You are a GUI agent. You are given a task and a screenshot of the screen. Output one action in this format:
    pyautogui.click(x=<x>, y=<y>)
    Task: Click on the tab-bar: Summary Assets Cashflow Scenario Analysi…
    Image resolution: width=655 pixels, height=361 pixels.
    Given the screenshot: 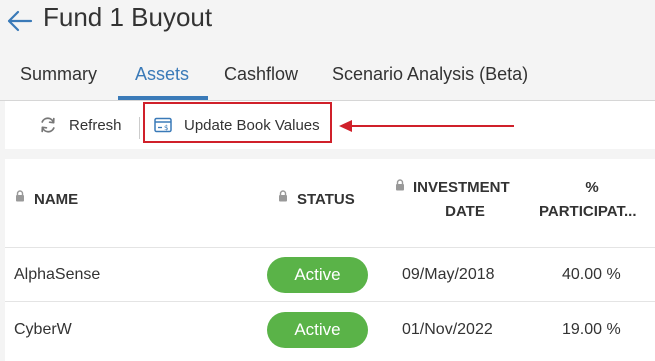 What is the action you would take?
    pyautogui.click(x=327, y=79)
    